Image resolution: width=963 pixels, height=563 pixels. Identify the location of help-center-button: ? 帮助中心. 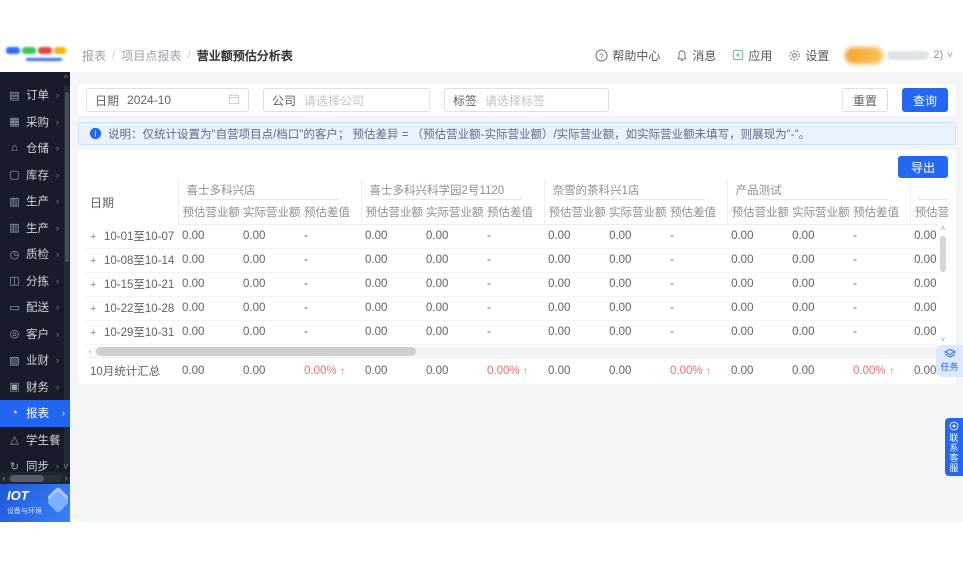
(627, 55).